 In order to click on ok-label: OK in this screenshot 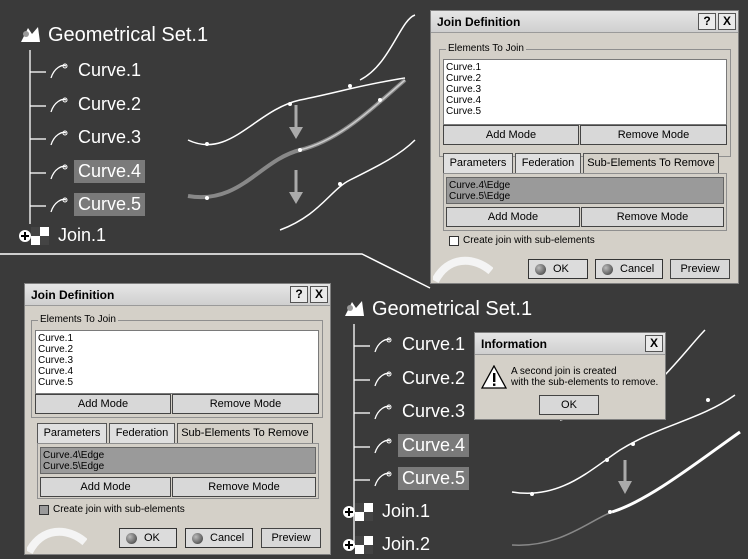, I will do `click(561, 269)`.